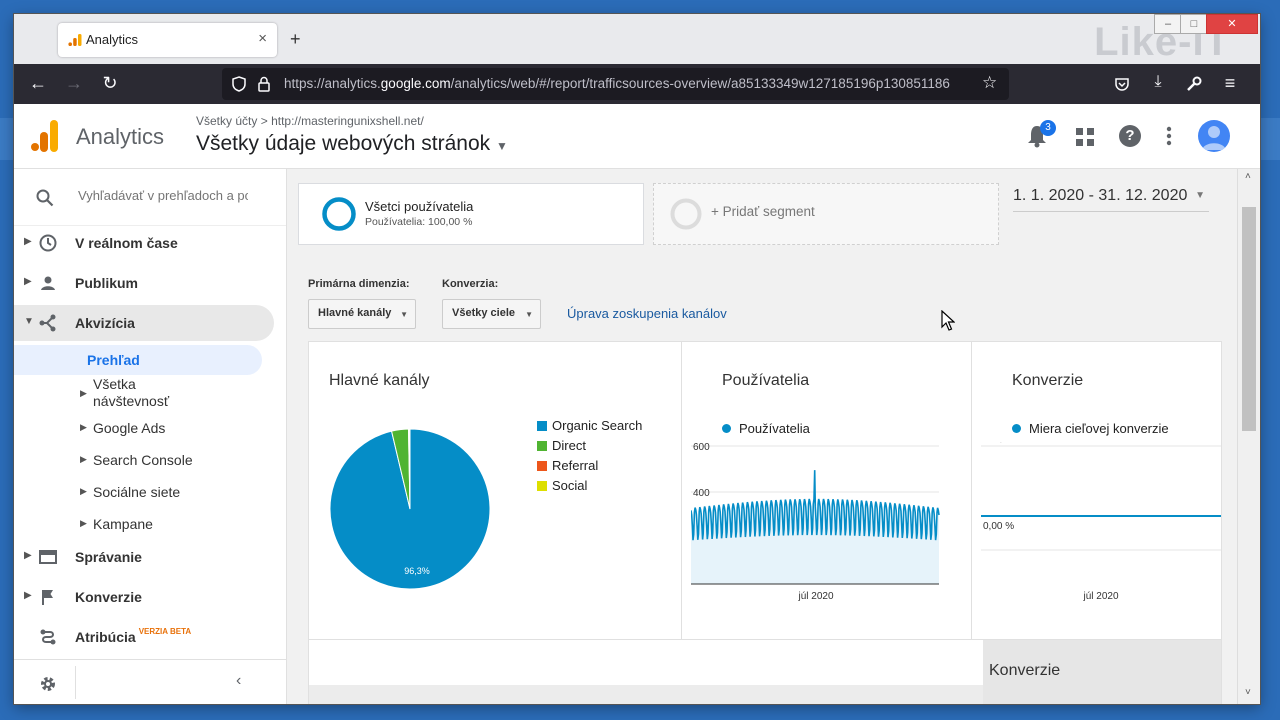  Describe the element at coordinates (107, 283) in the screenshot. I see `sidebar-item-label: Publikum` at that location.